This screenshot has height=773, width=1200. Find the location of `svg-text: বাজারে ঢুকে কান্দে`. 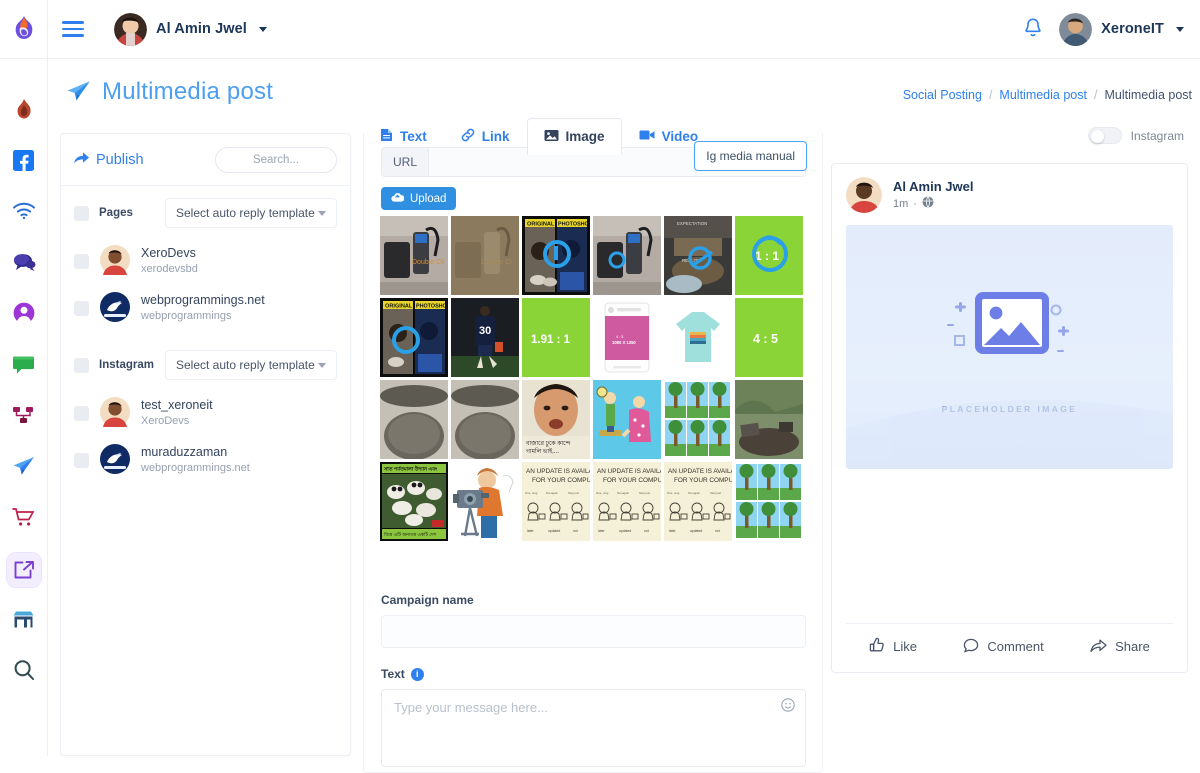

svg-text: বাজারে ঢুকে কান্দে is located at coordinates (548, 444).